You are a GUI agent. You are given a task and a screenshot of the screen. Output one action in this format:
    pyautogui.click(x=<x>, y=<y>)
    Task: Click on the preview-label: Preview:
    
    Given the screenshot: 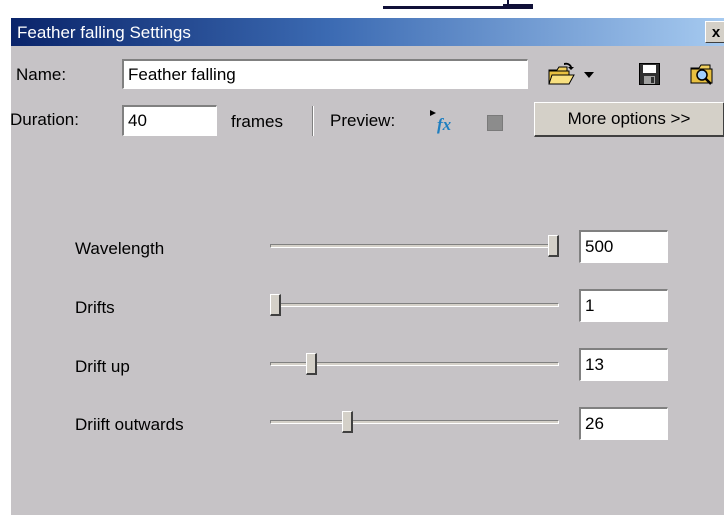 What is the action you would take?
    pyautogui.click(x=363, y=120)
    